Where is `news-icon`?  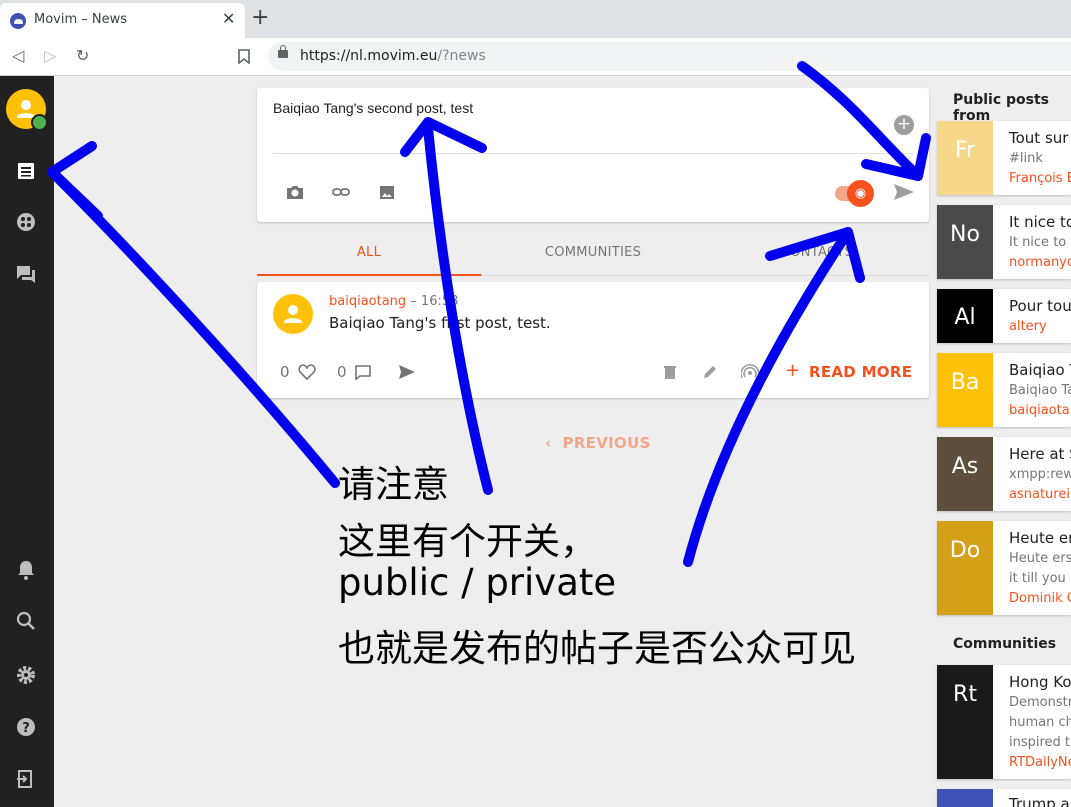 news-icon is located at coordinates (26, 171).